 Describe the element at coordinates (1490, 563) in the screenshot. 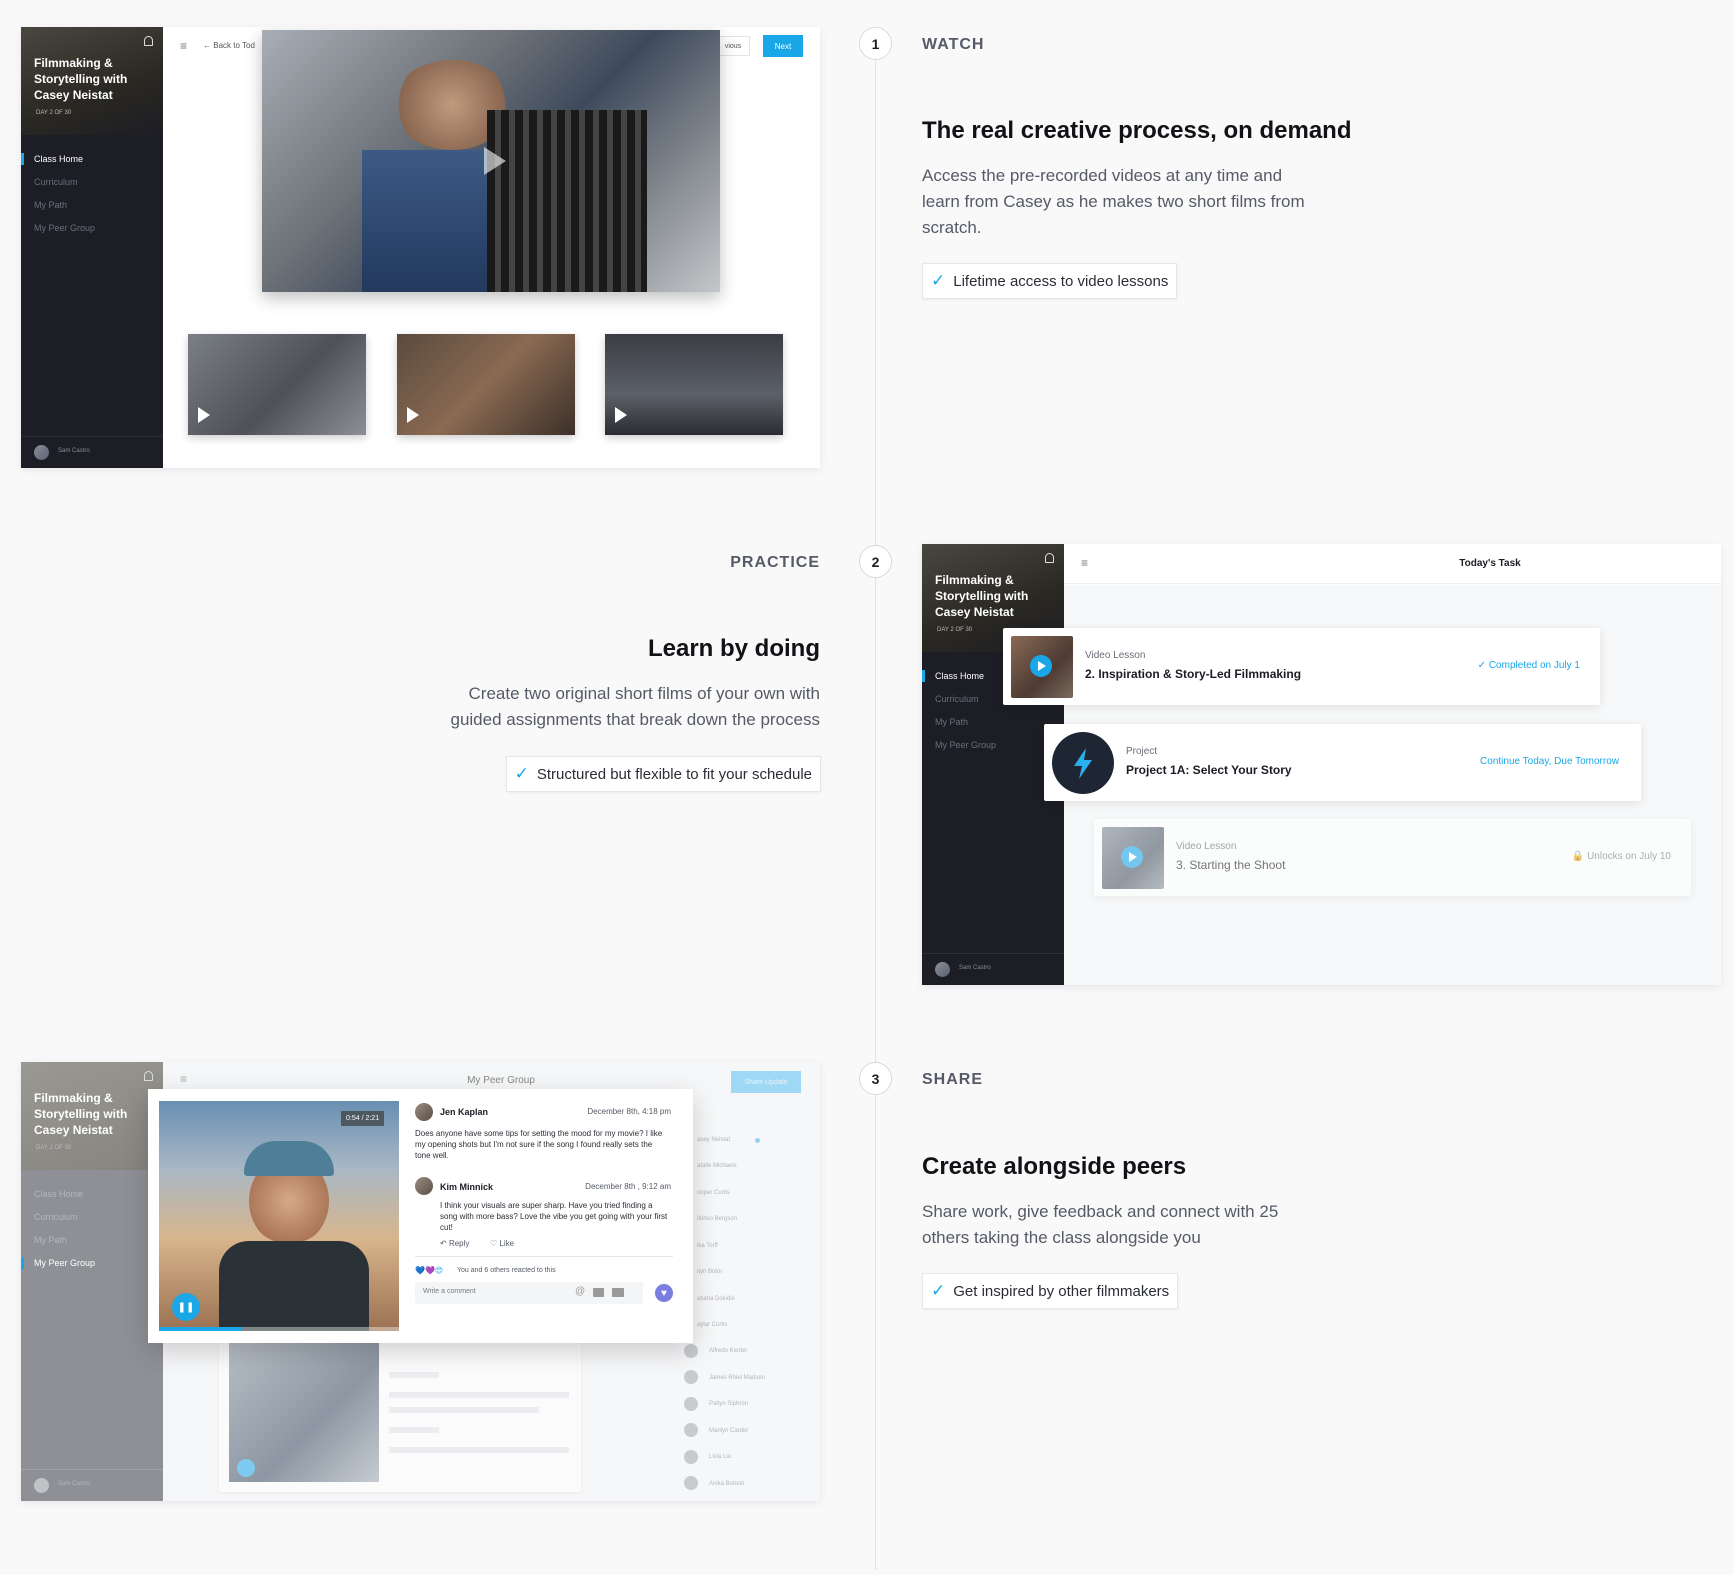

I see `page-title: Today's Task` at that location.